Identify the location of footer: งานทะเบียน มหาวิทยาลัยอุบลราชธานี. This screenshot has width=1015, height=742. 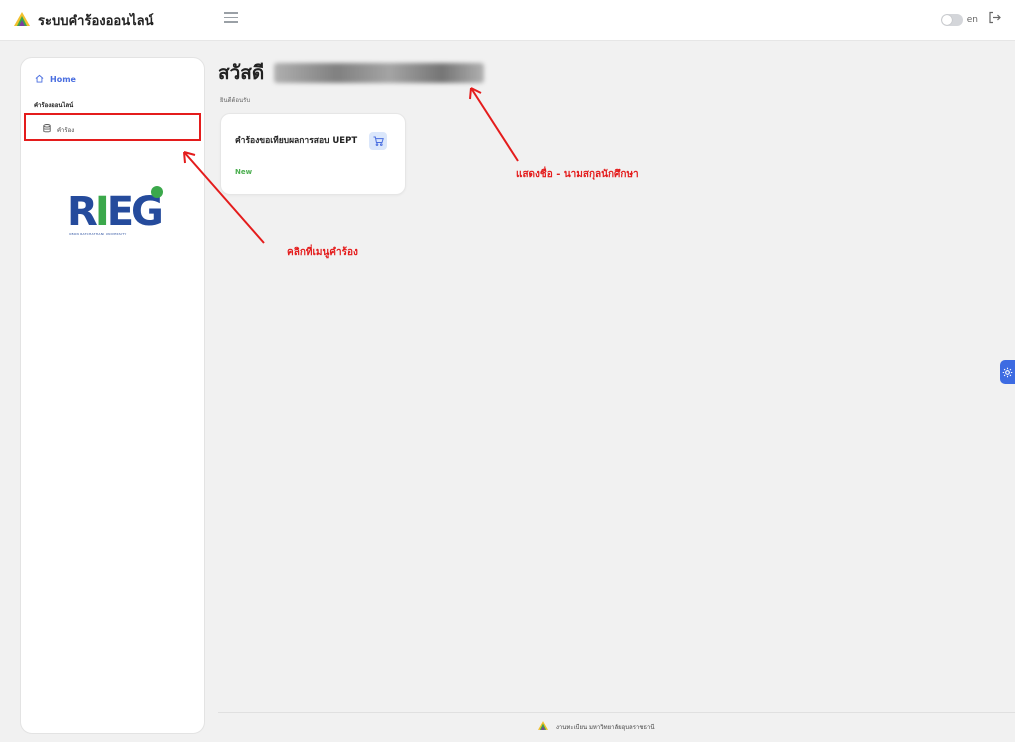
(616, 727).